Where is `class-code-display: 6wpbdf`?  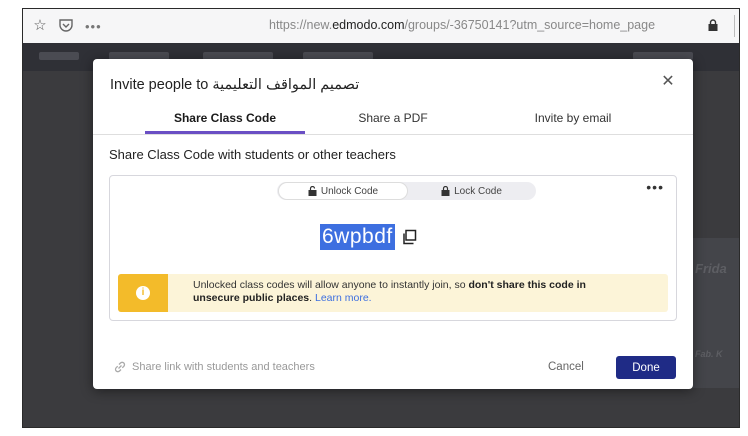
class-code-display: 6wpbdf is located at coordinates (368, 237).